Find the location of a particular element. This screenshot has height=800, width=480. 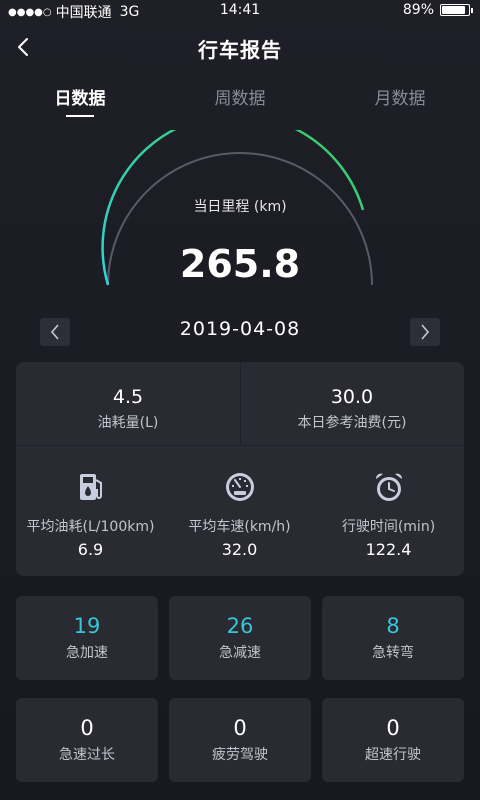

fuel-consumption-value: 4.5 is located at coordinates (128, 397).